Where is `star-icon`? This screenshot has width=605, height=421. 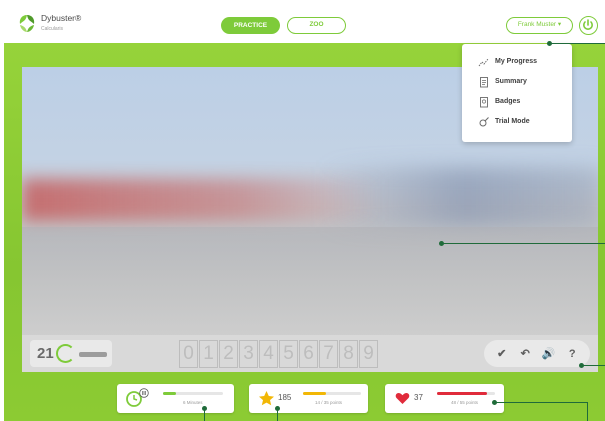
star-icon is located at coordinates (266, 398).